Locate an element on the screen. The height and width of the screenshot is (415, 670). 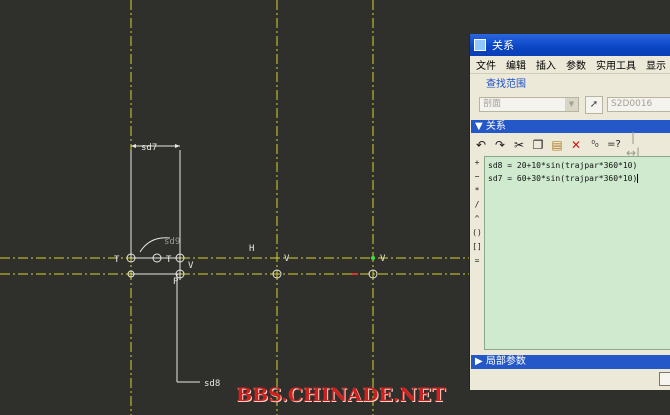
relation-line: sd7 = 60+30*sin(trajpar*360*10) is located at coordinates (577, 178).